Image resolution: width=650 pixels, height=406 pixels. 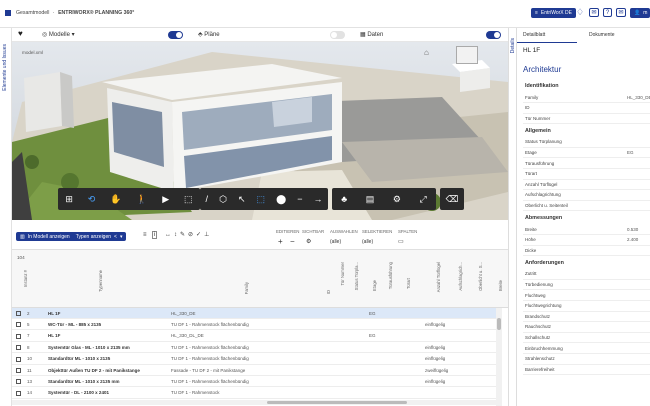 What do you see at coordinates (586, 295) in the screenshot?
I see `property-row: Fluchtweg` at bounding box center [586, 295].